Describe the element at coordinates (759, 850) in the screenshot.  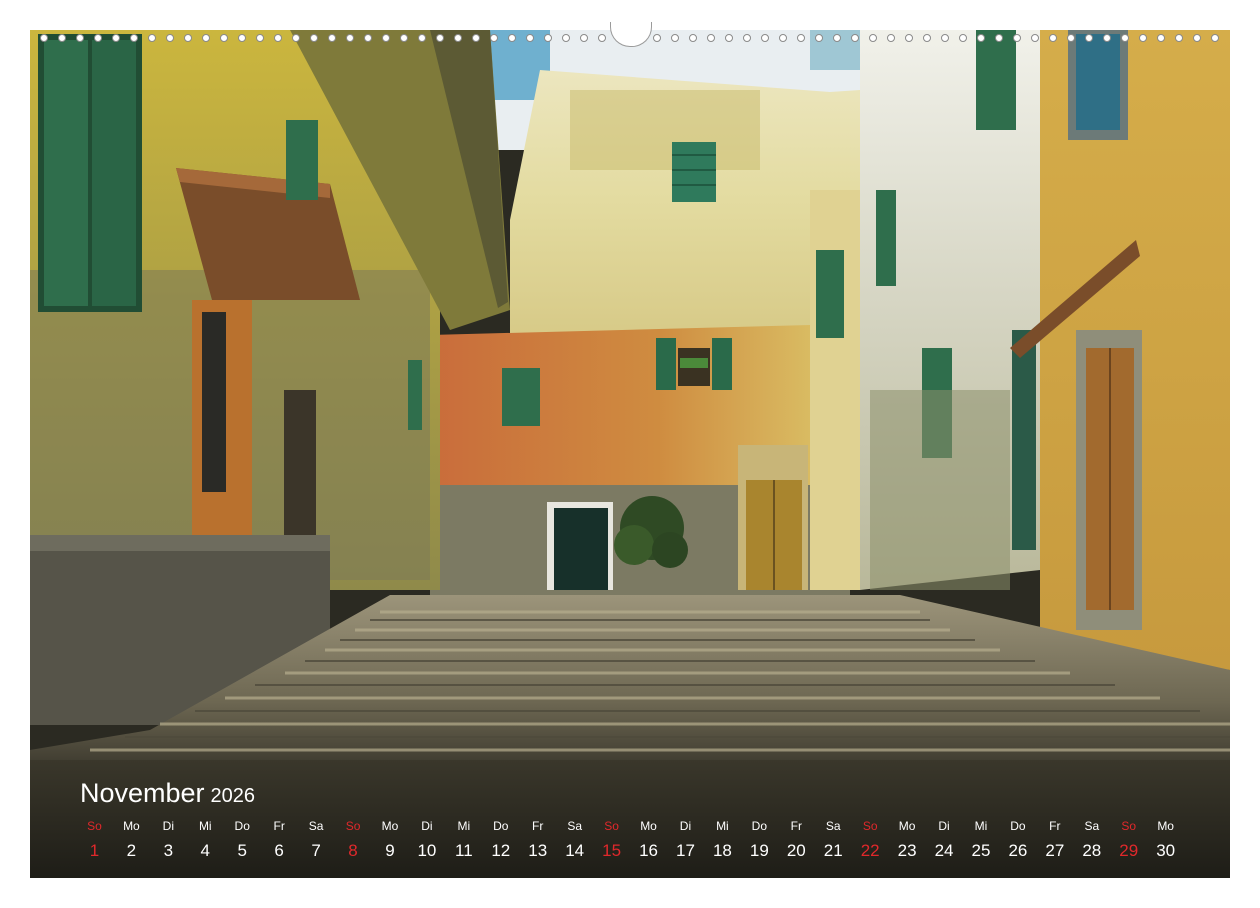
I see `day-number: 19` at that location.